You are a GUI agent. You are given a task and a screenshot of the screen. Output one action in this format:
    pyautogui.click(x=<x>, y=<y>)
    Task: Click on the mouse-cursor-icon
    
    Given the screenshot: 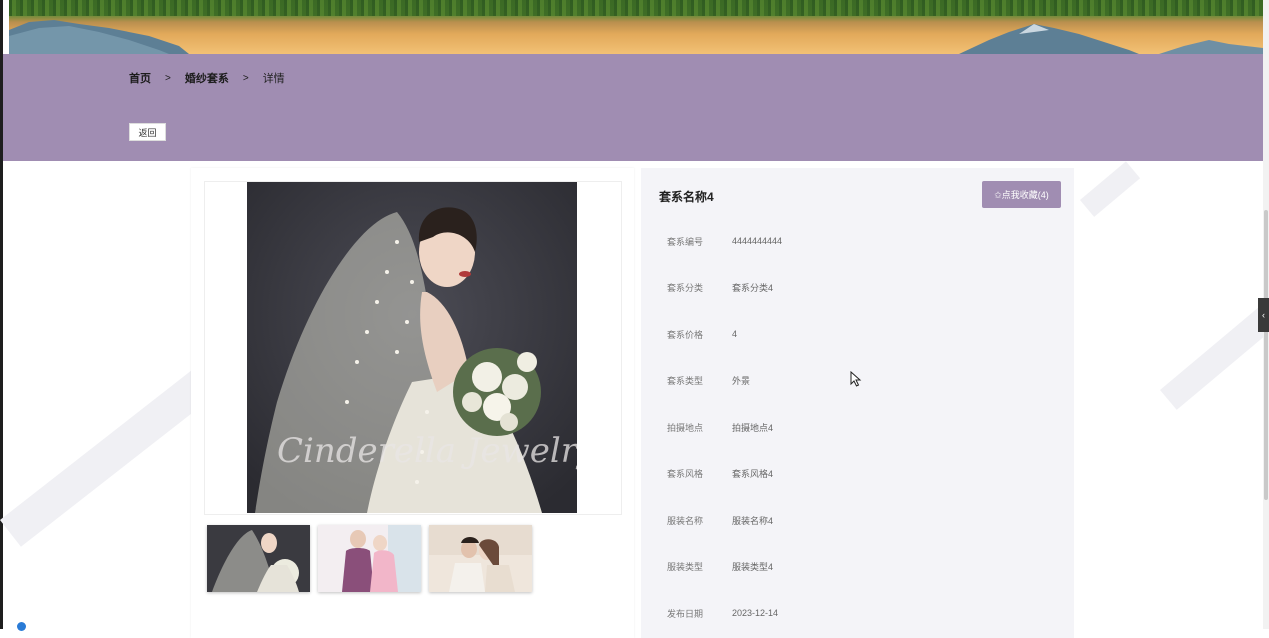 What is the action you would take?
    pyautogui.click(x=856, y=379)
    